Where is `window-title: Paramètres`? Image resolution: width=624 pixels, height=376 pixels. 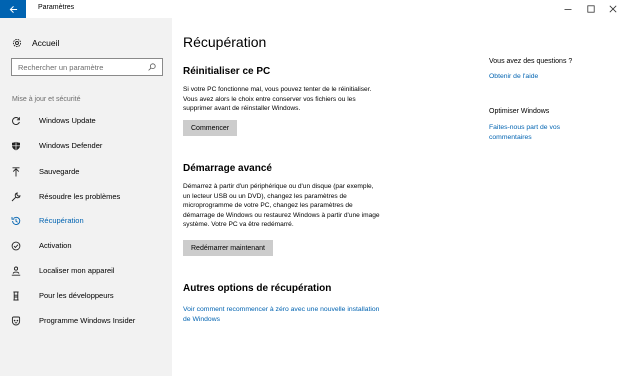 window-title: Paramètres is located at coordinates (56, 7).